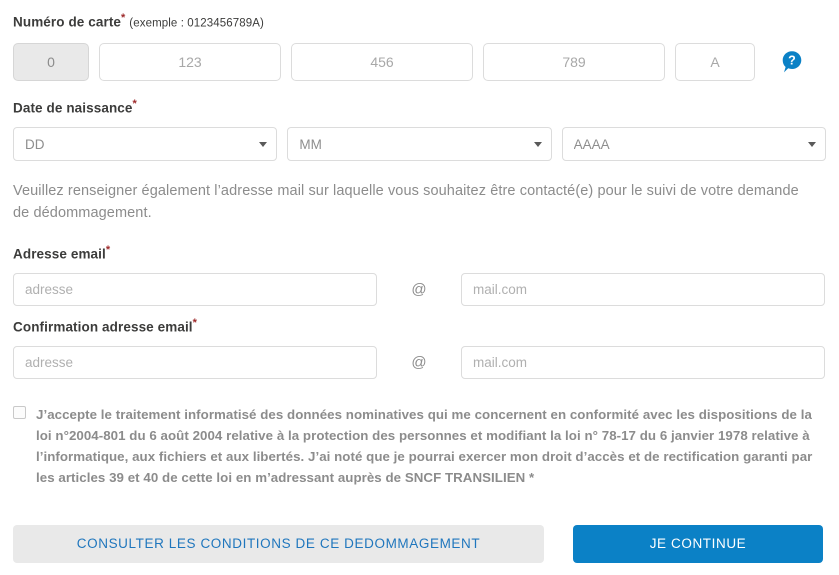 The width and height of the screenshot is (839, 575). I want to click on help-button: ?, so click(792, 62).